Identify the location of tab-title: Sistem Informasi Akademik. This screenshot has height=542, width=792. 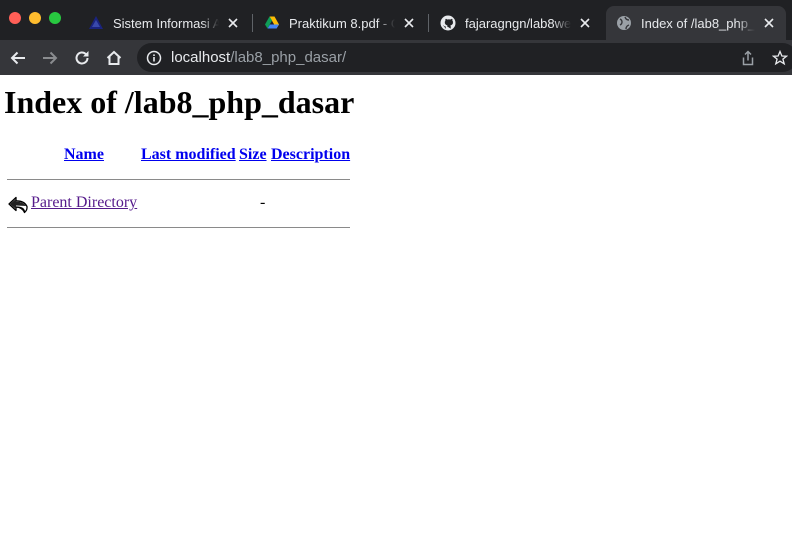
(166, 23).